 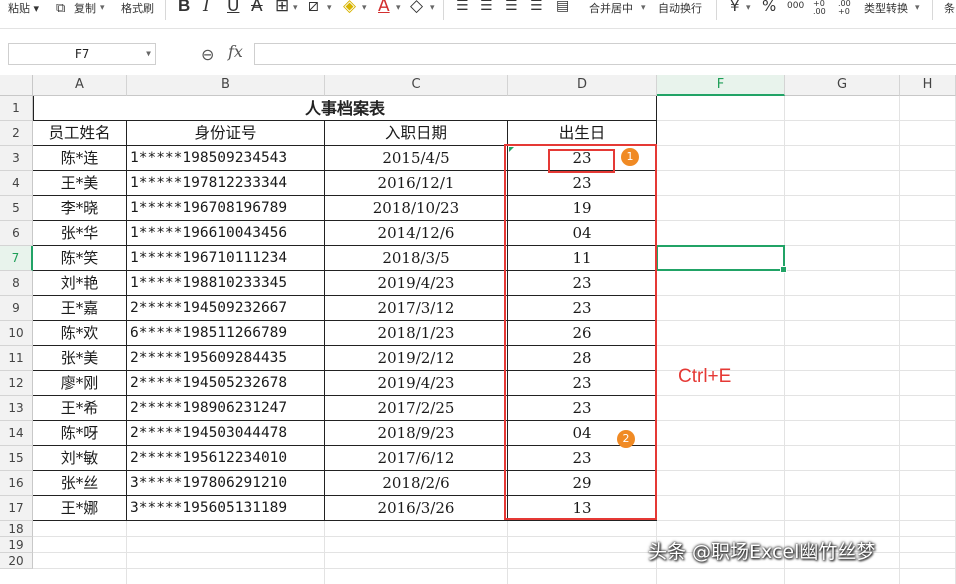 What do you see at coordinates (80, 233) in the screenshot?
I see `name-cell: 张*华` at bounding box center [80, 233].